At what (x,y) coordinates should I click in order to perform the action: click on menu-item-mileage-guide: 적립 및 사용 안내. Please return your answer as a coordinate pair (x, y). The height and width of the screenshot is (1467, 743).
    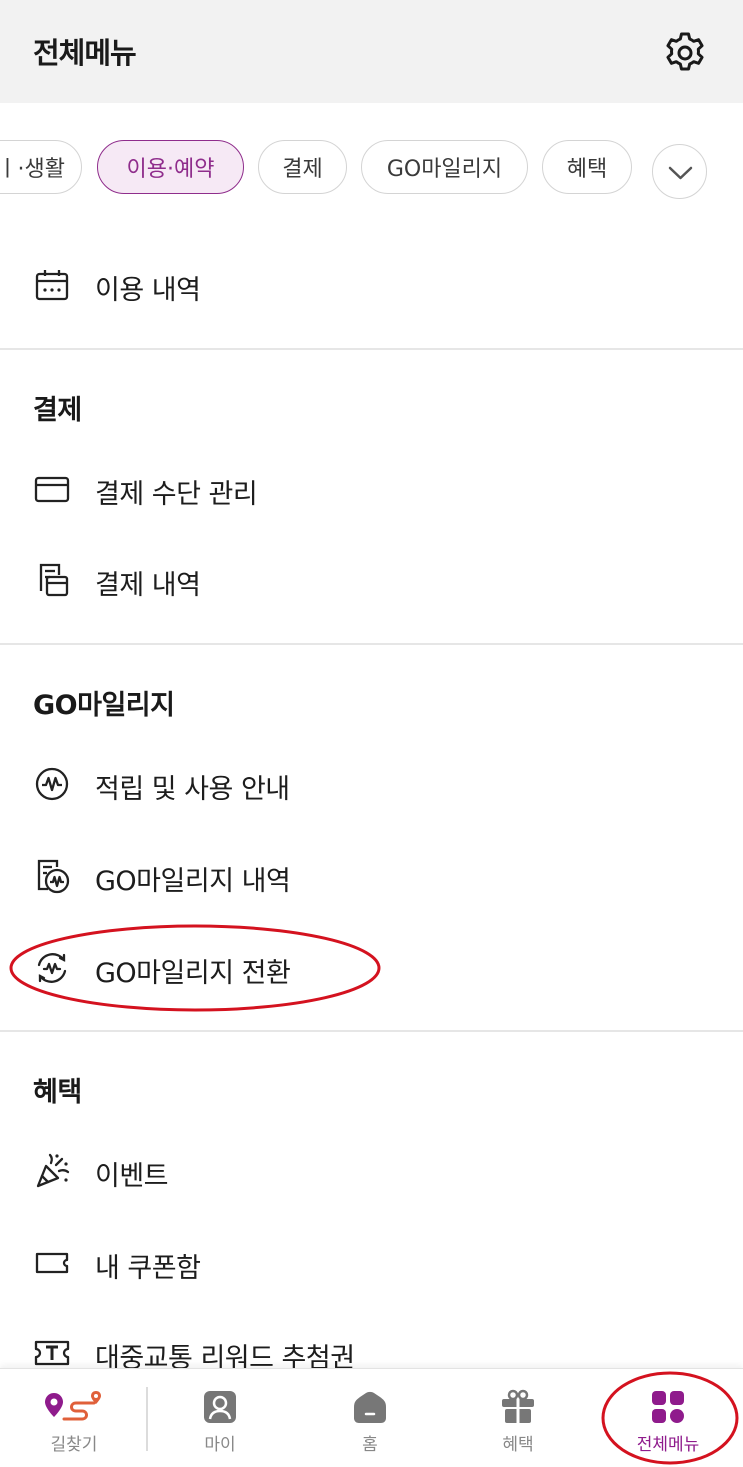
    Looking at the image, I should click on (371, 783).